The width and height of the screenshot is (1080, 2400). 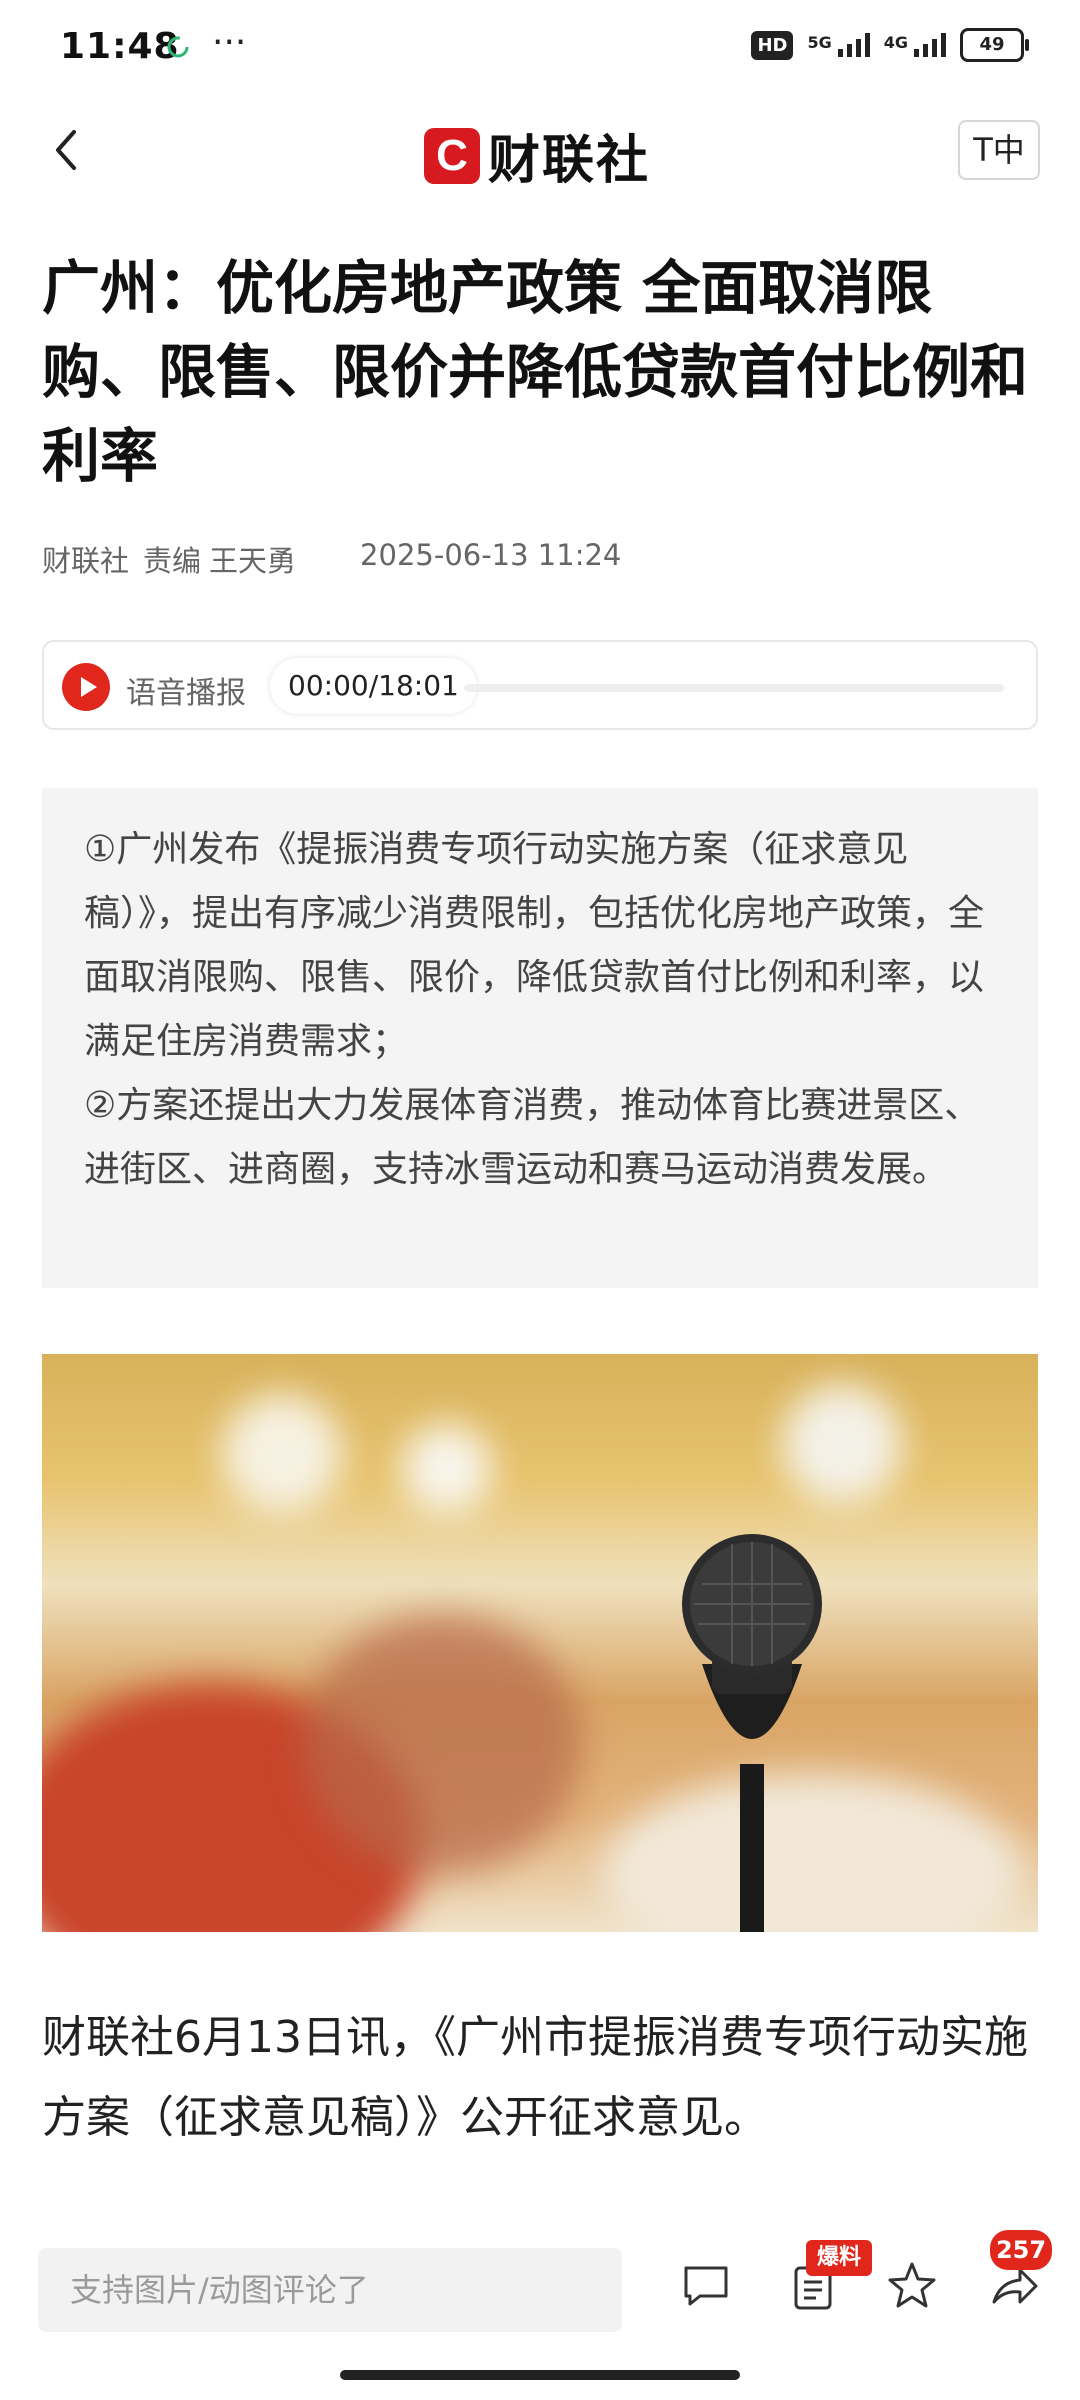 I want to click on share-count-badge: 257, so click(x=1021, y=2250).